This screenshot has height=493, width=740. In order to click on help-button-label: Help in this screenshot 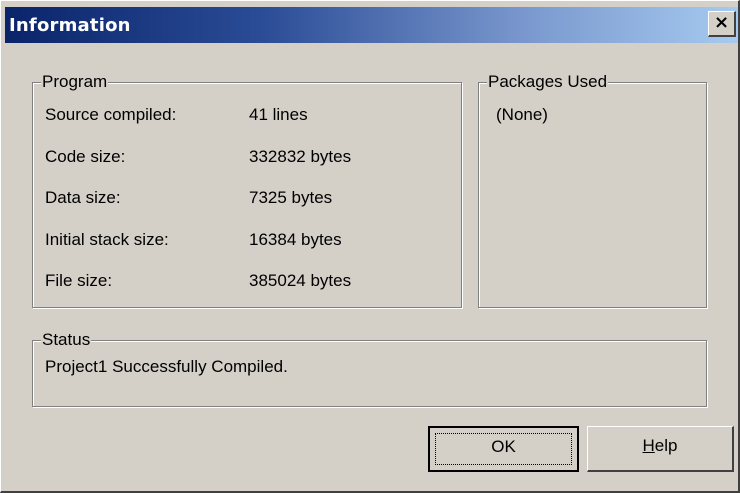, I will do `click(660, 446)`.